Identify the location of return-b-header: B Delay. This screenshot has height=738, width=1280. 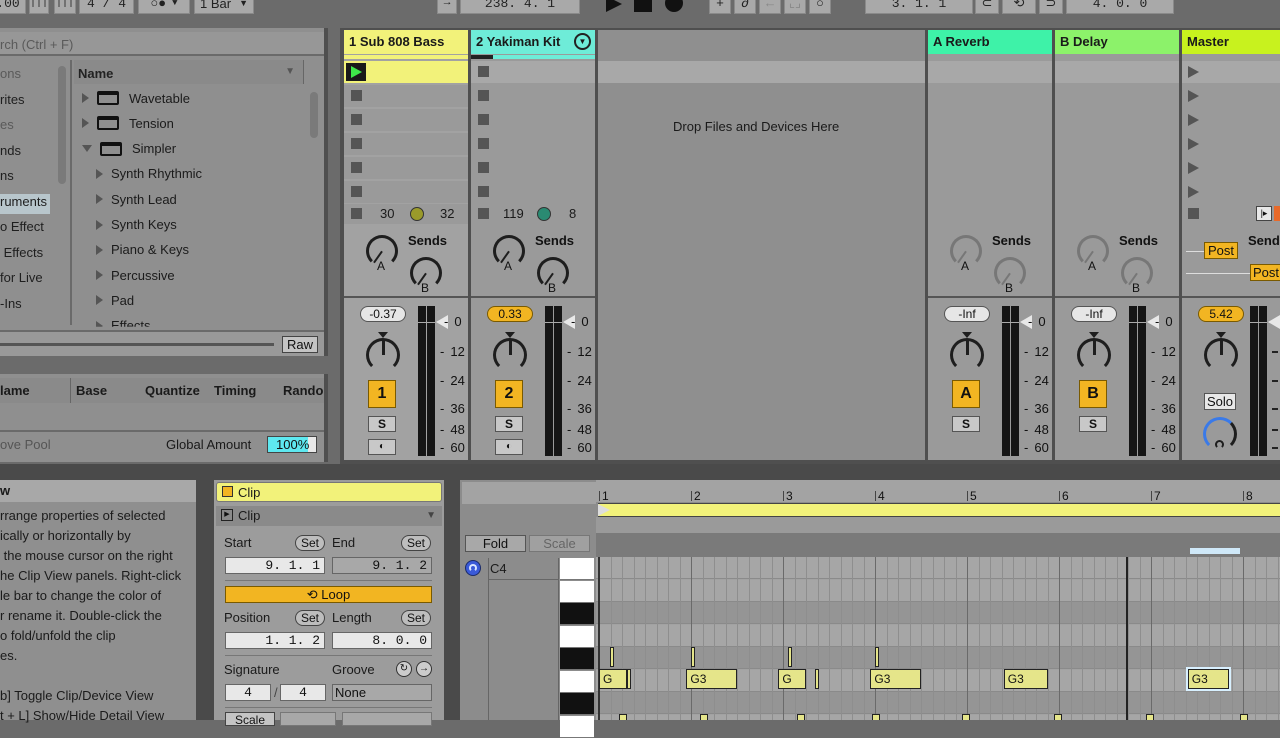
(1117, 42).